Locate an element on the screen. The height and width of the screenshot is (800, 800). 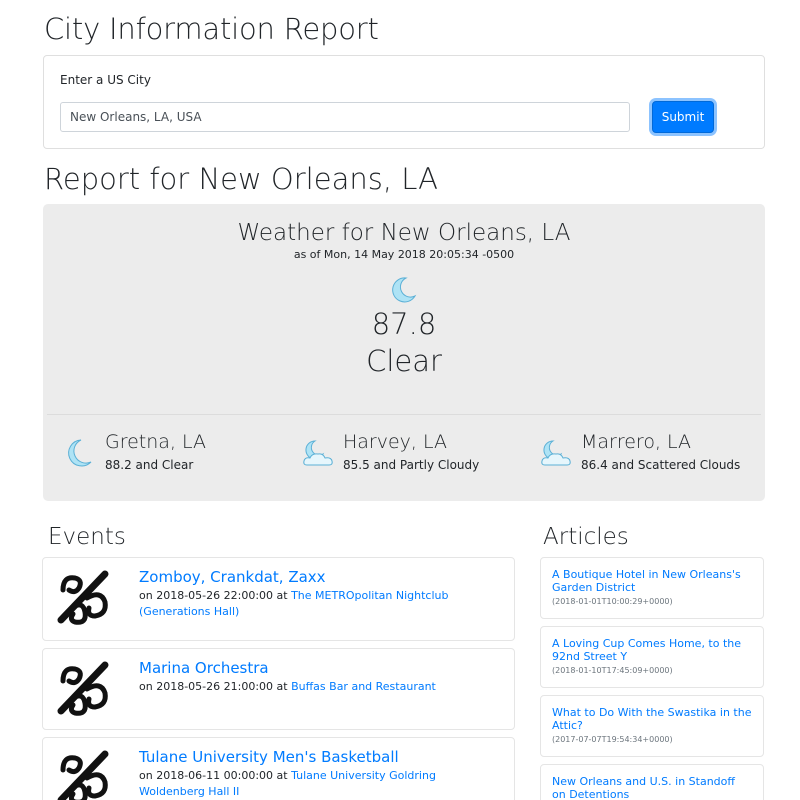
event-name-link: Marina Orchestra is located at coordinates (204, 668).